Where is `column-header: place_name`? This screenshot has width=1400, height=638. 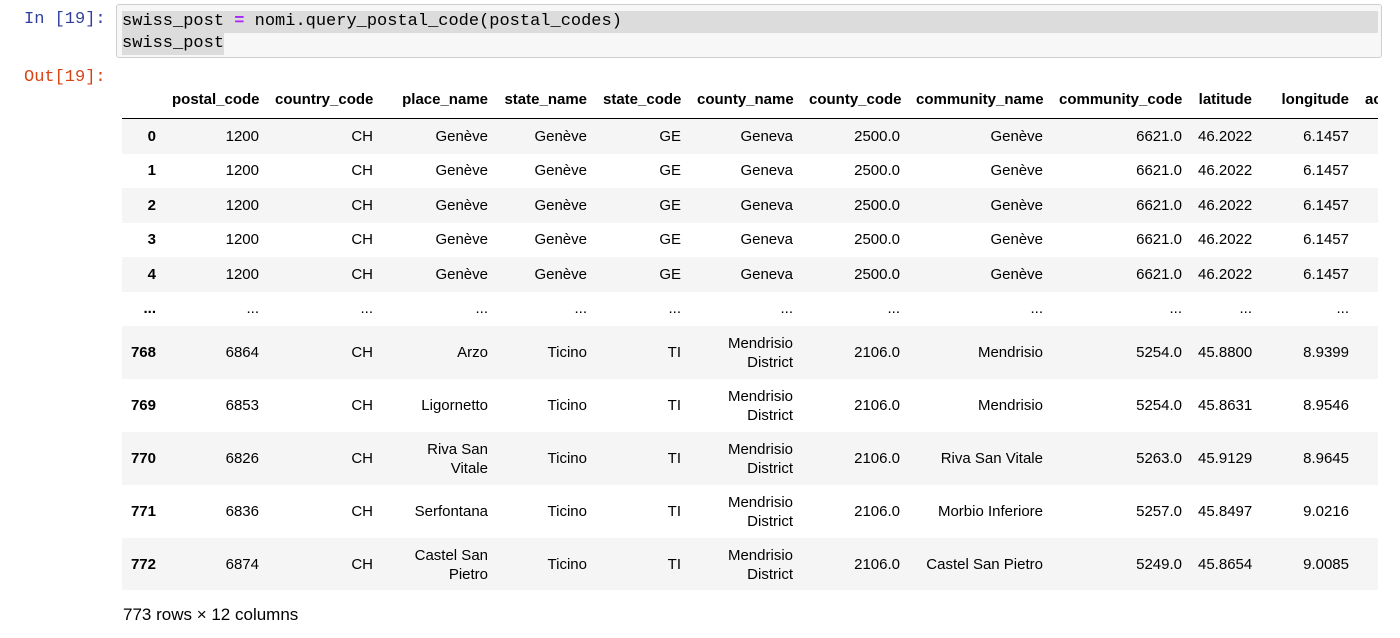
column-header: place_name is located at coordinates (438, 99).